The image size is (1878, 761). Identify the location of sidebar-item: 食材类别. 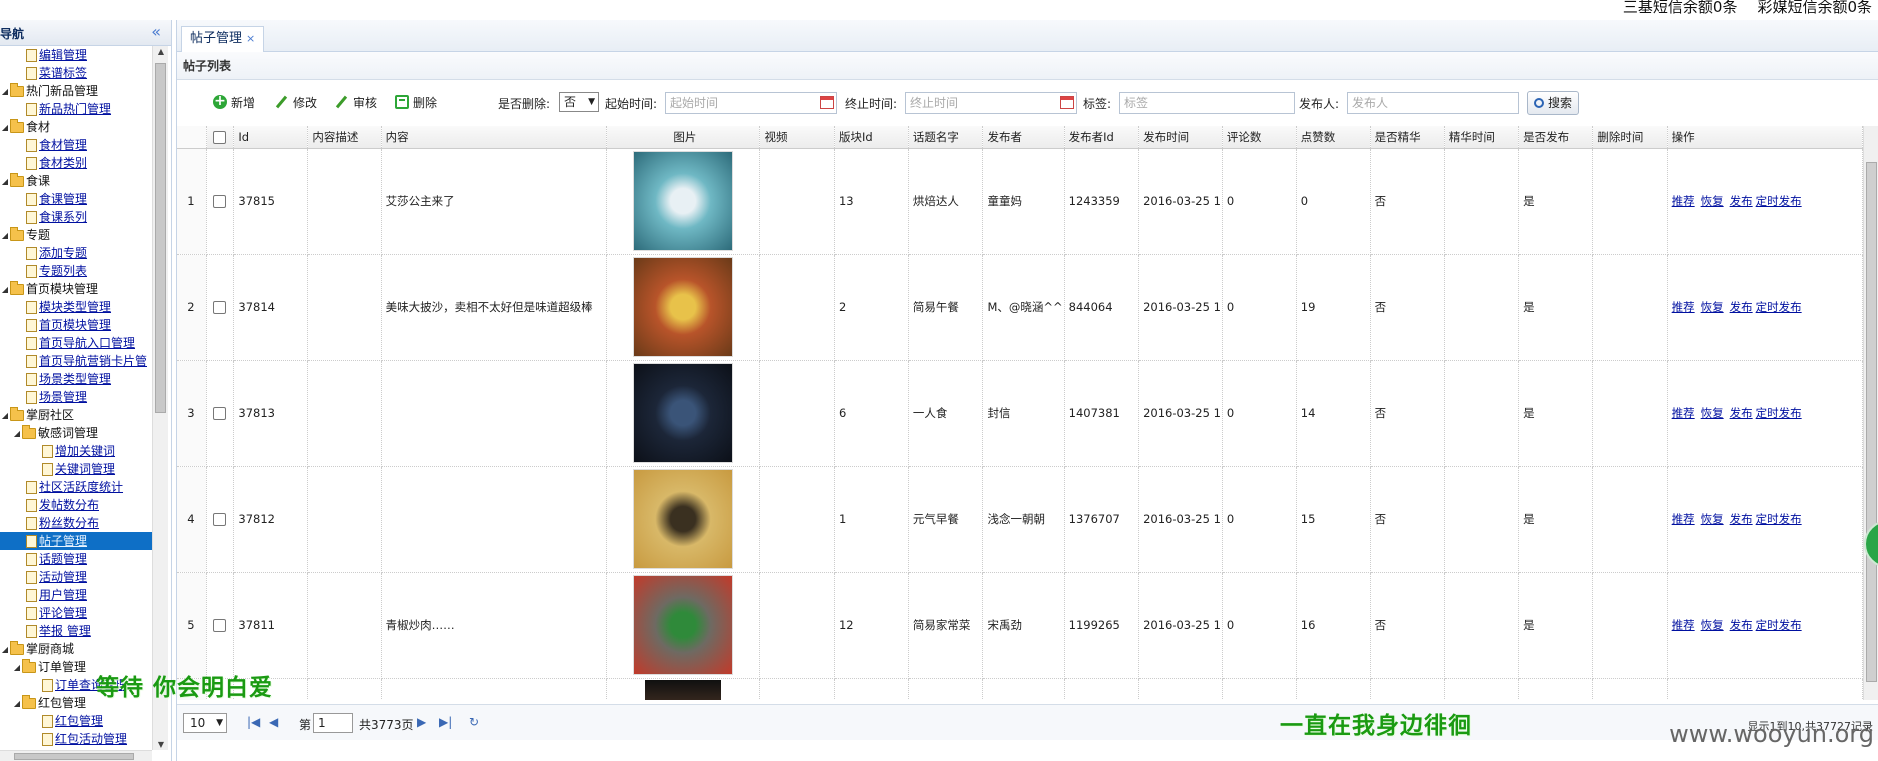
(76, 163).